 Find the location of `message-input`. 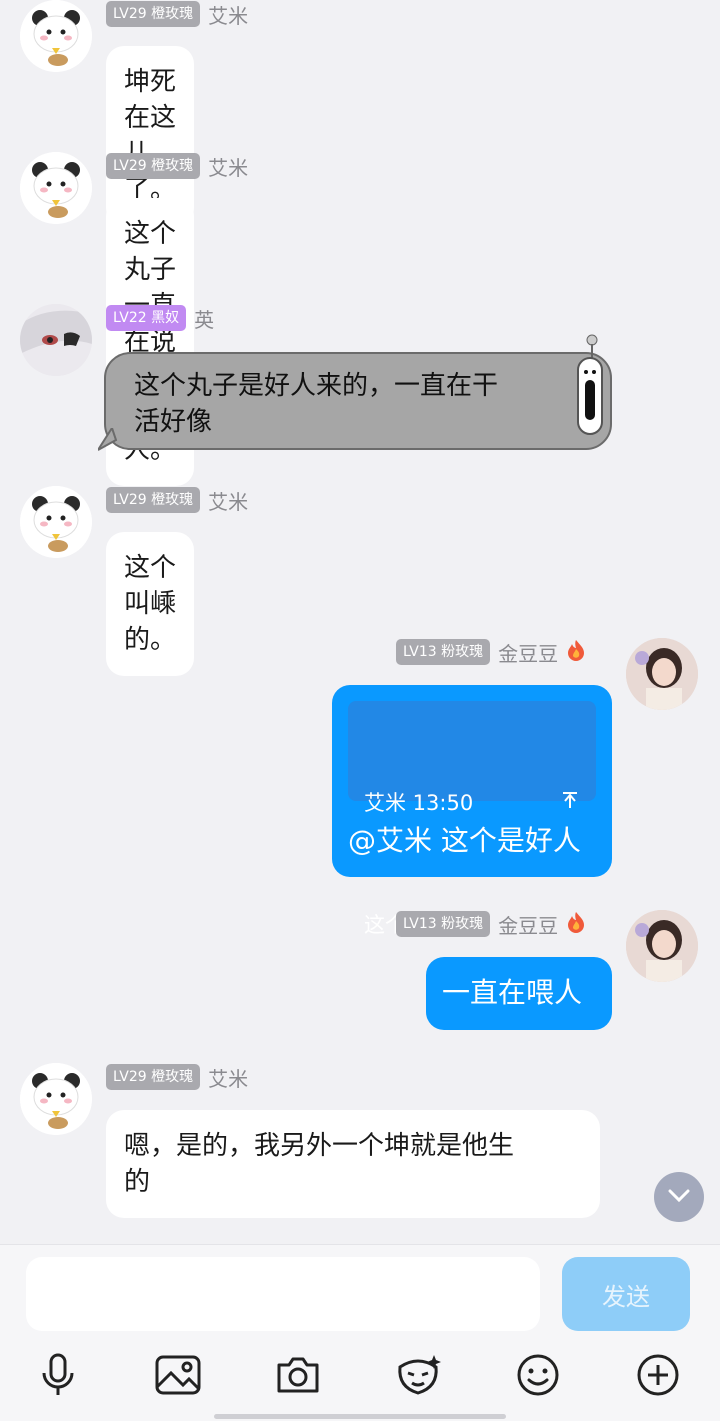

message-input is located at coordinates (283, 1294).